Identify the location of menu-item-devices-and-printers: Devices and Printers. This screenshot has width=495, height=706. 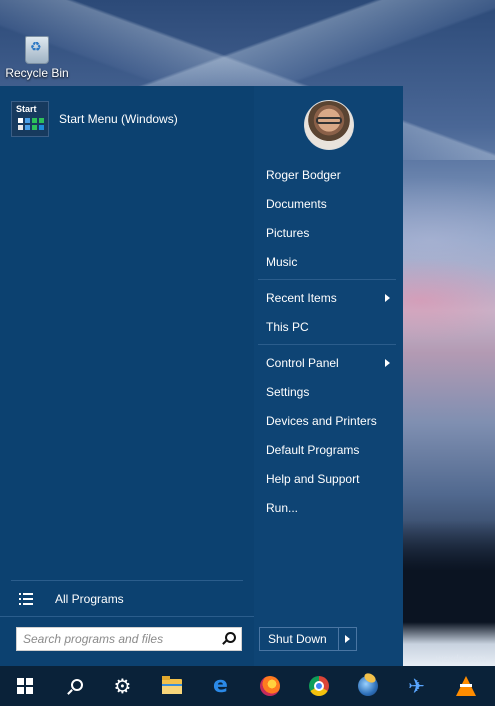
(327, 421).